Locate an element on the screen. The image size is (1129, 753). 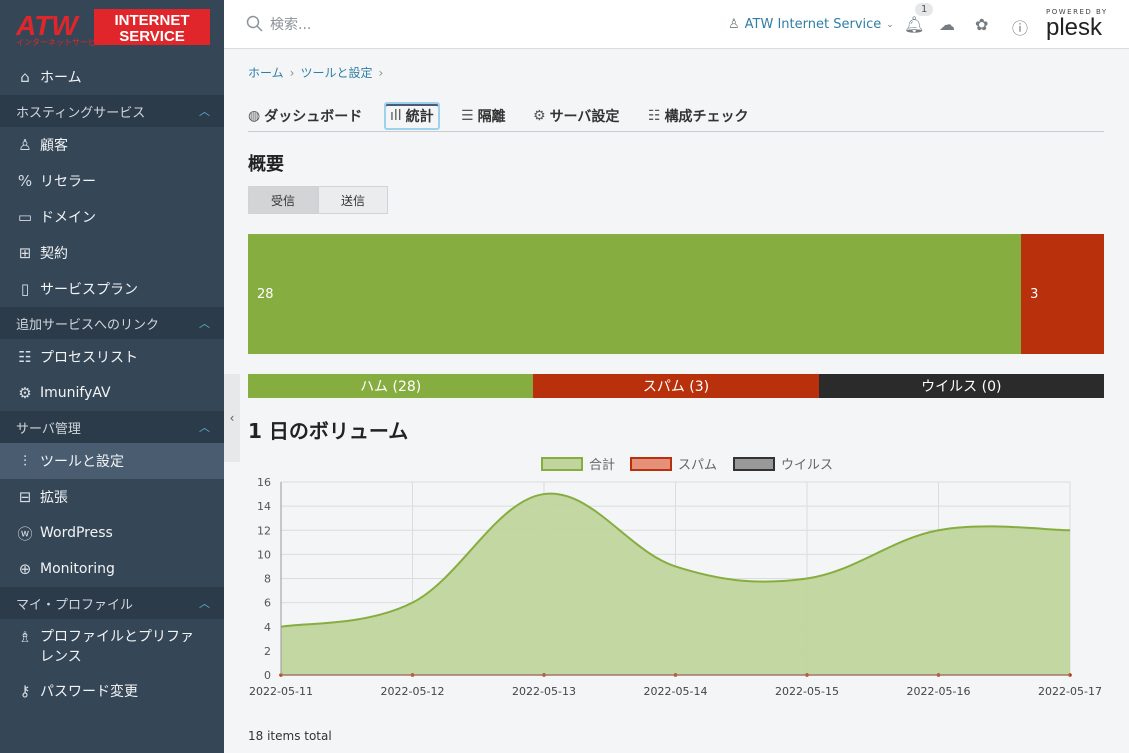
sidebar-item-label: 拡張 is located at coordinates (54, 498).